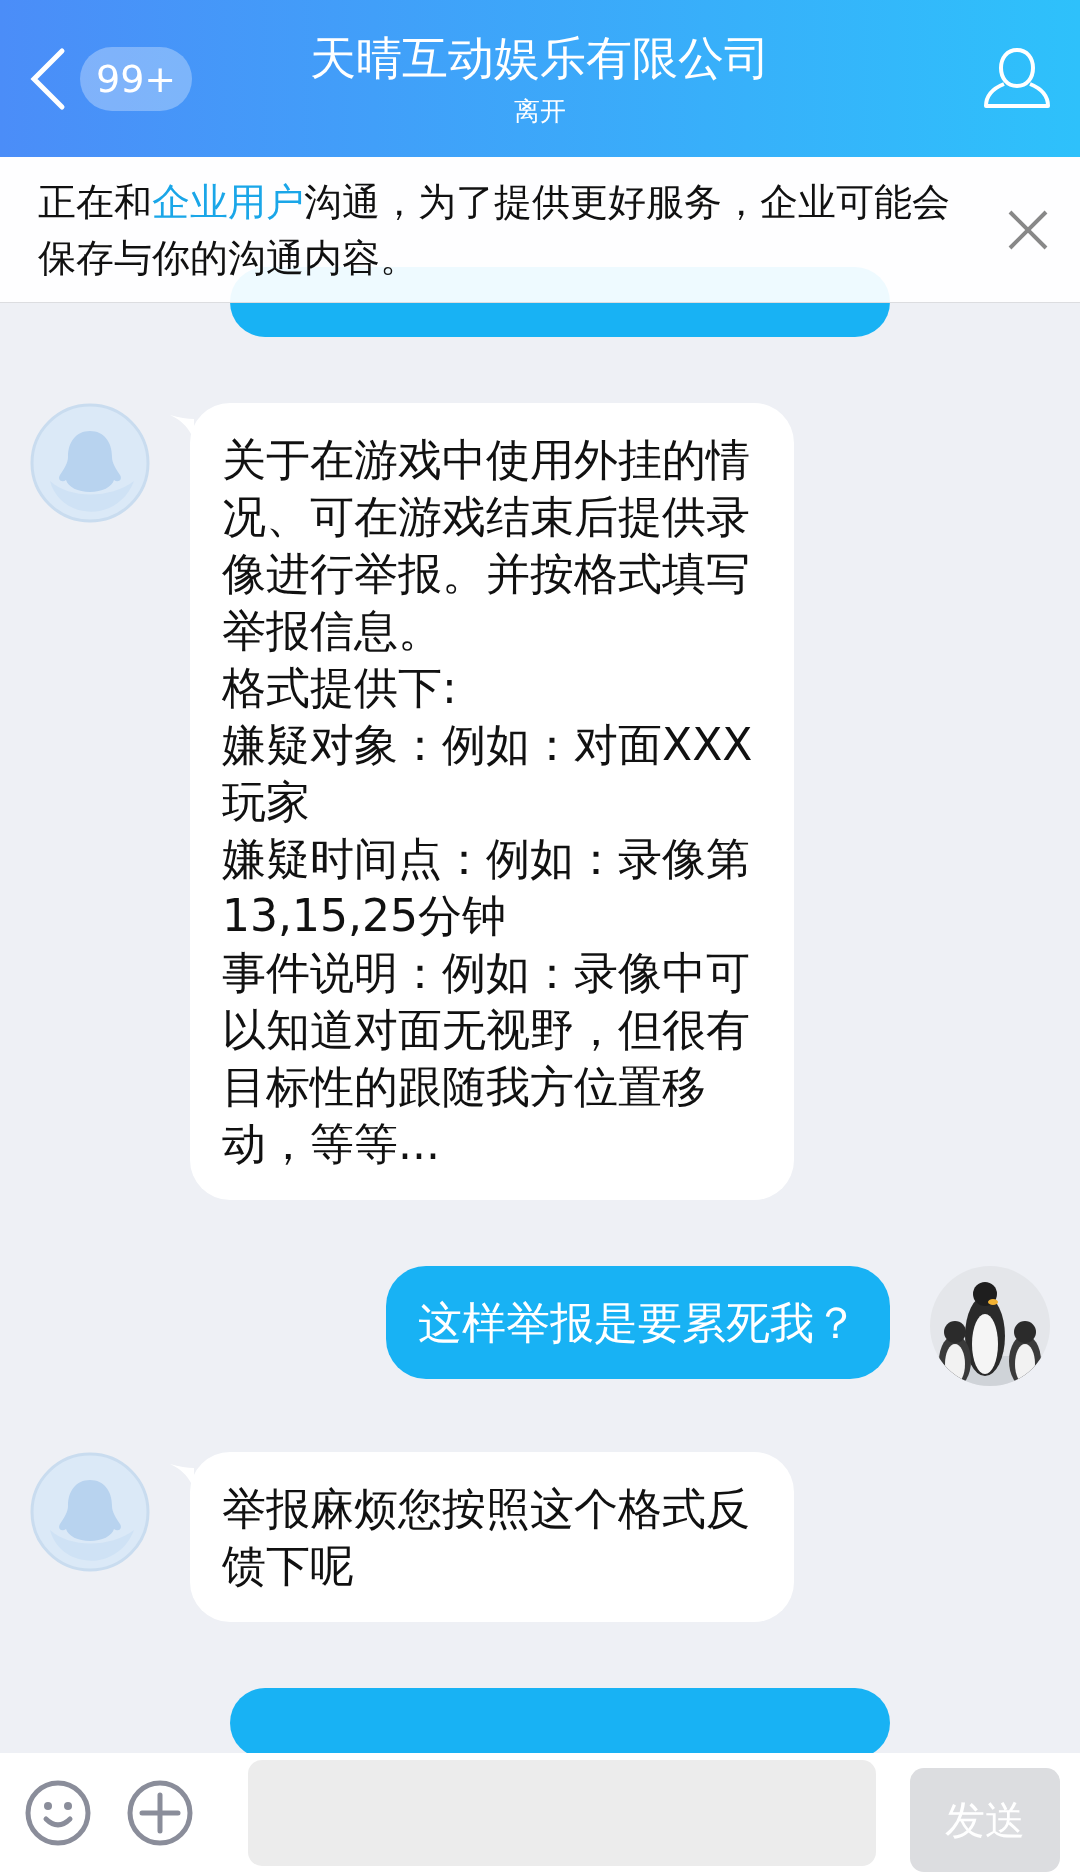  What do you see at coordinates (136, 78) in the screenshot?
I see `unread-badge: 99+` at bounding box center [136, 78].